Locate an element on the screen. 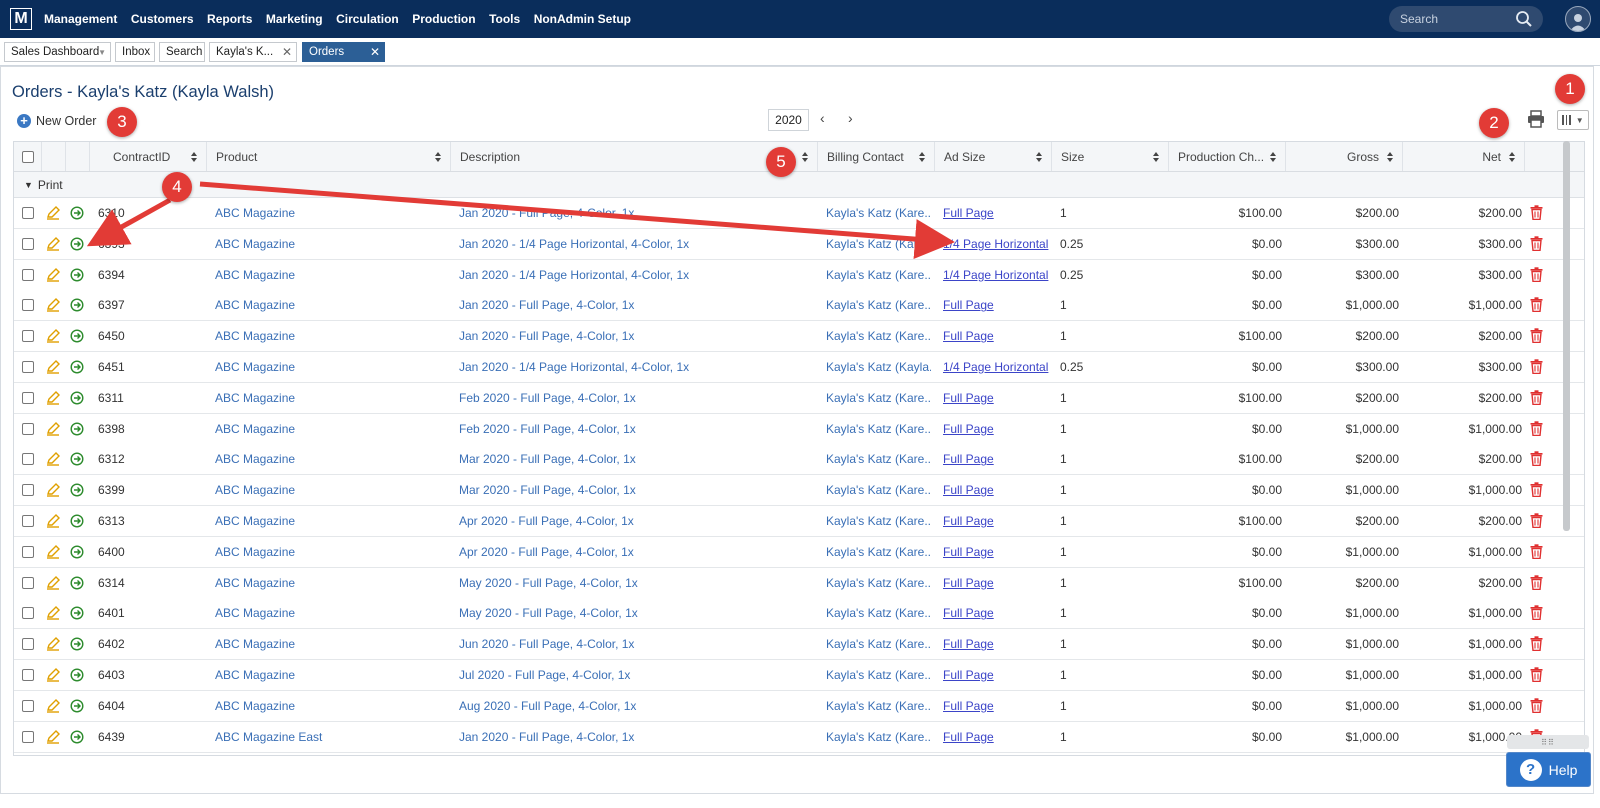 This screenshot has height=808, width=1600. description-link: Mar 2020 - Full Page, 4-Color, 1x is located at coordinates (636, 459).